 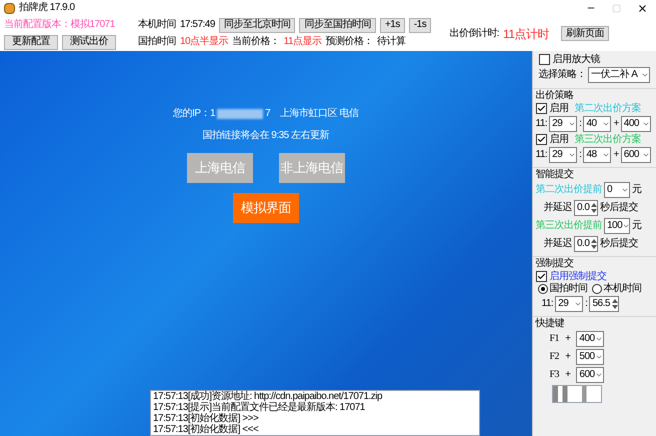 I want to click on redacted-block, so click(x=240, y=114).